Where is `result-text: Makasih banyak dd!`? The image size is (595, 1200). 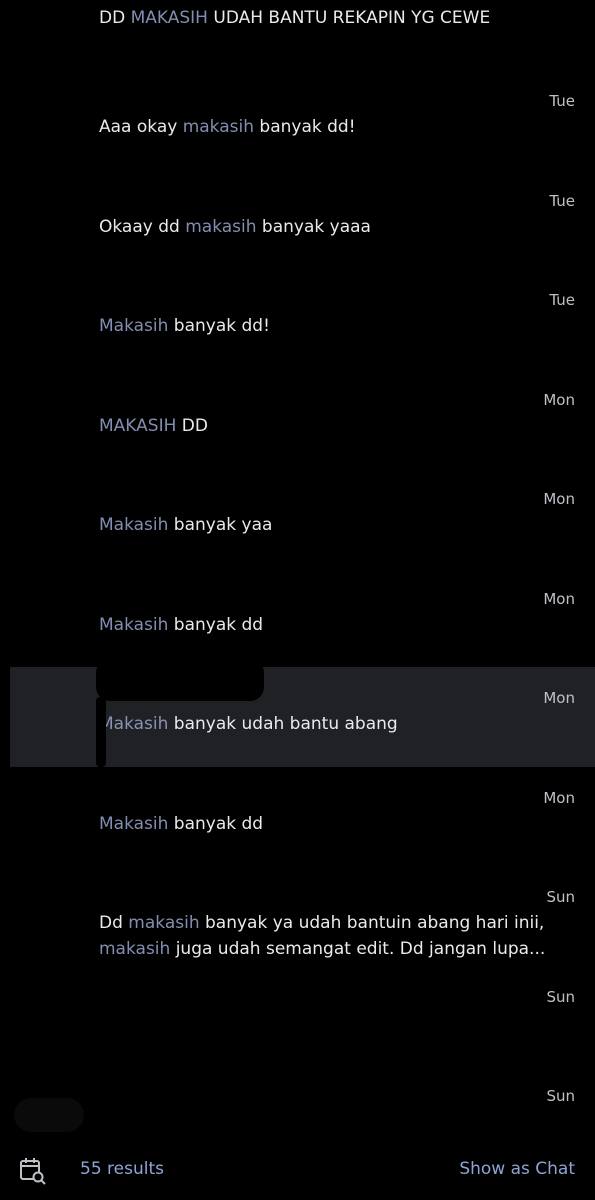
result-text: Makasih banyak dd! is located at coordinates (332, 326).